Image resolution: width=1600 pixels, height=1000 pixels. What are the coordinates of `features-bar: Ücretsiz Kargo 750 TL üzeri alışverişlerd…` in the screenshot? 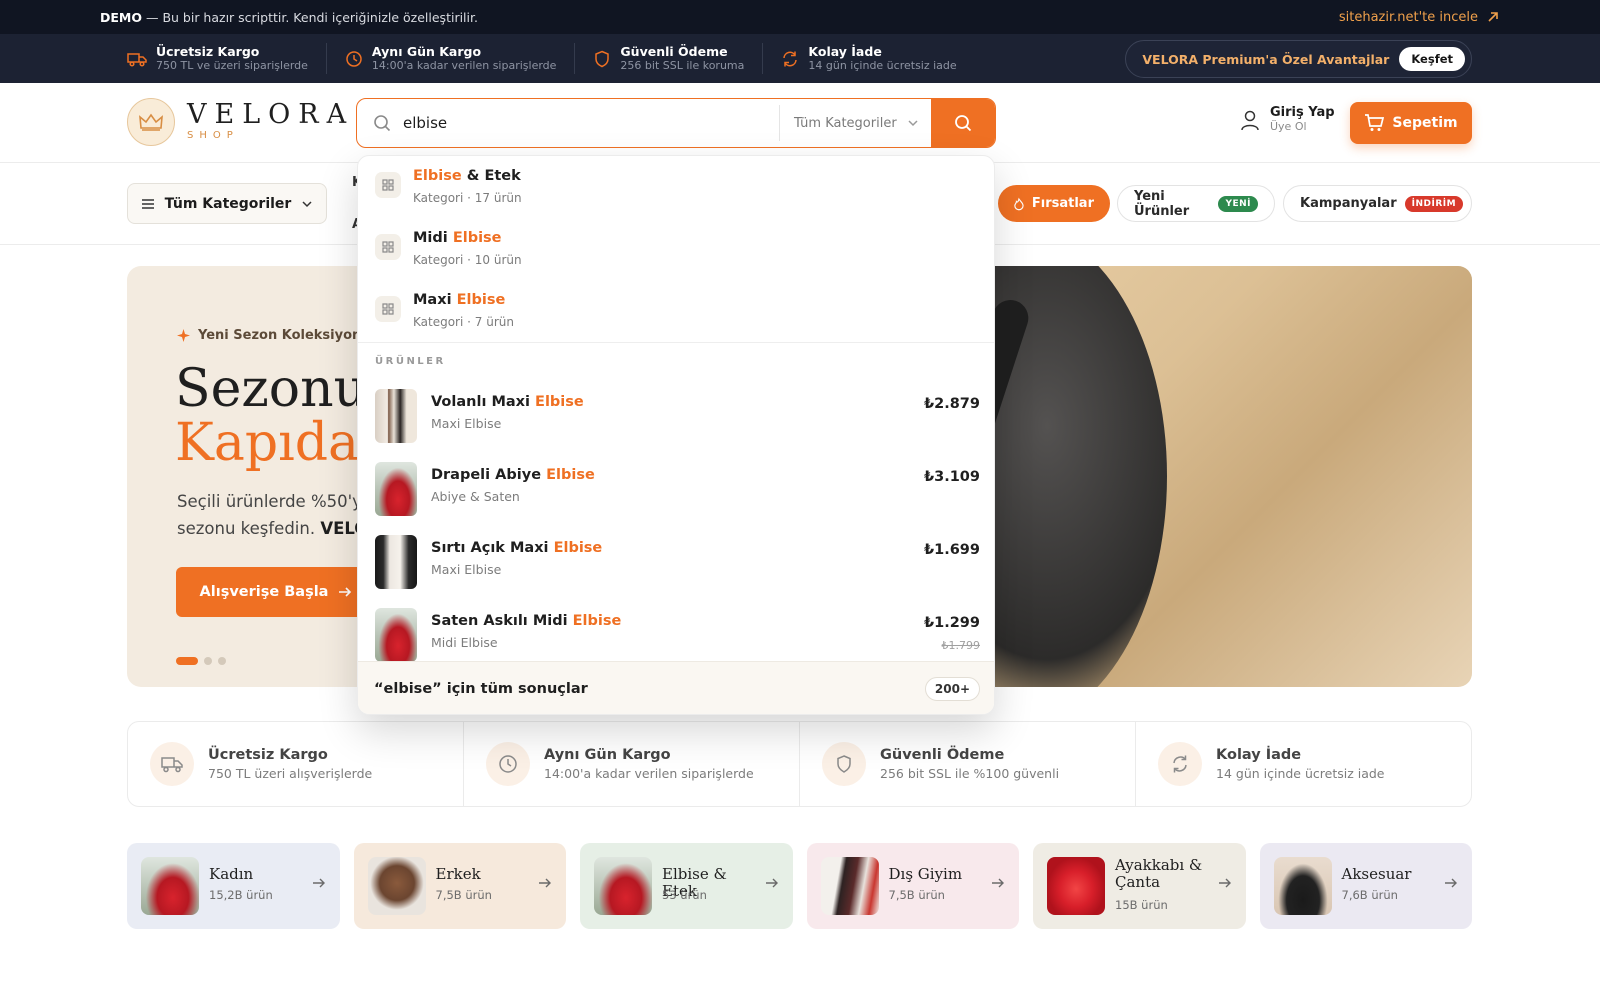 It's located at (799, 764).